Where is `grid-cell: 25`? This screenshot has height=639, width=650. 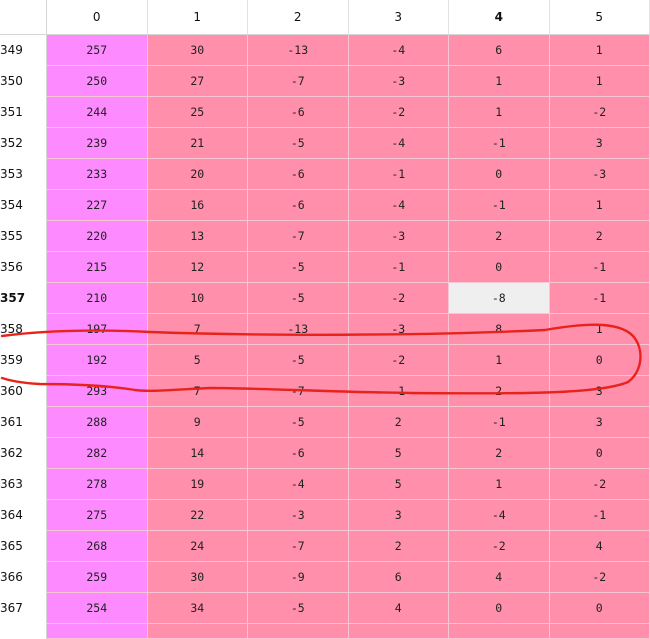 grid-cell: 25 is located at coordinates (197, 112).